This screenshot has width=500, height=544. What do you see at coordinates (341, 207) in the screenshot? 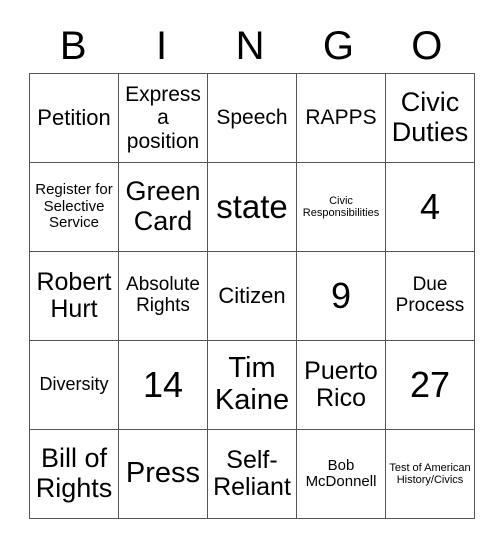
I see `bingo-cell: Civic Responsibilities` at bounding box center [341, 207].